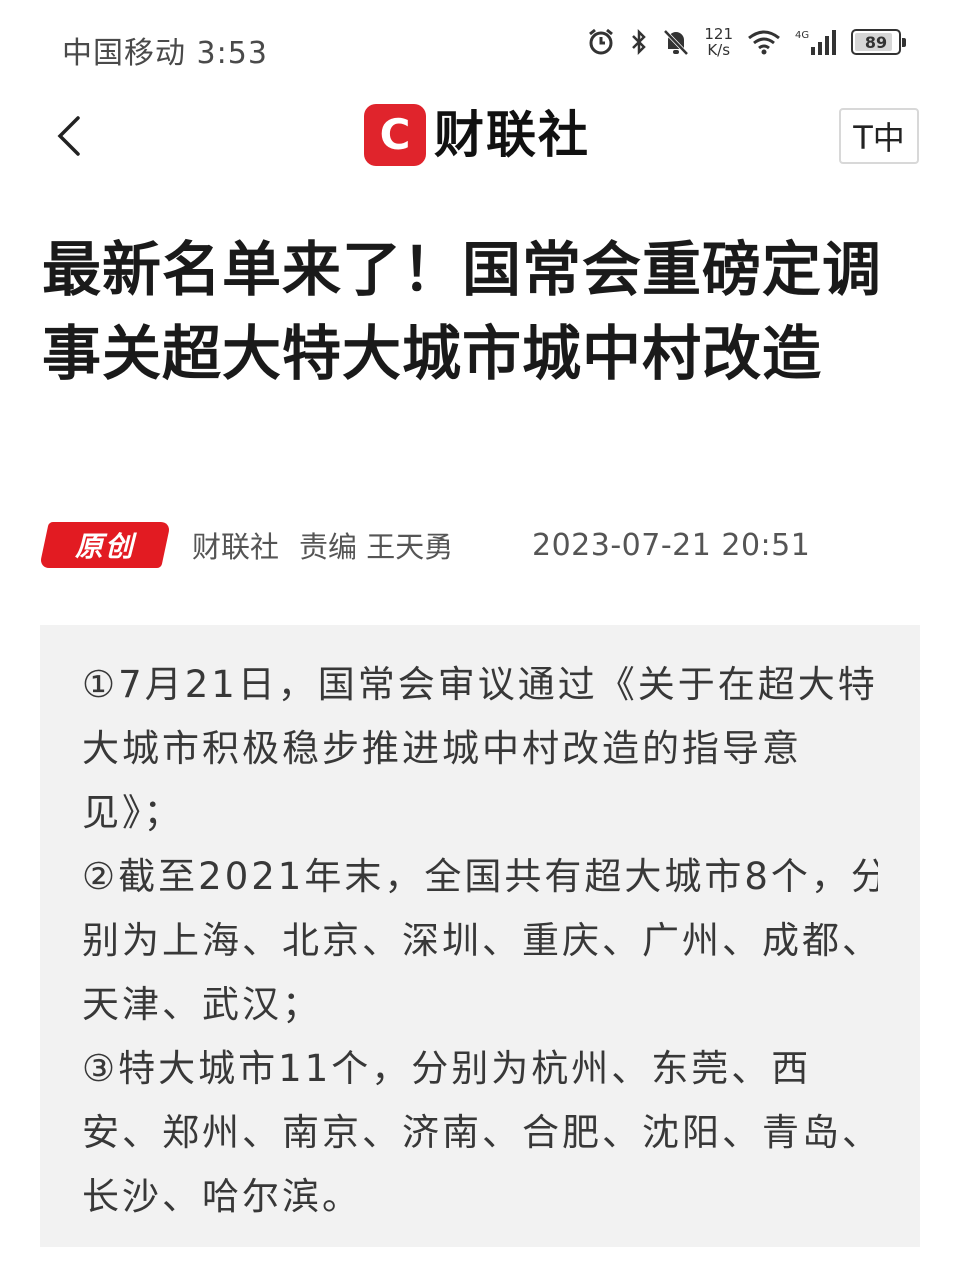 The width and height of the screenshot is (959, 1280). I want to click on battery-icon: 89, so click(878, 42).